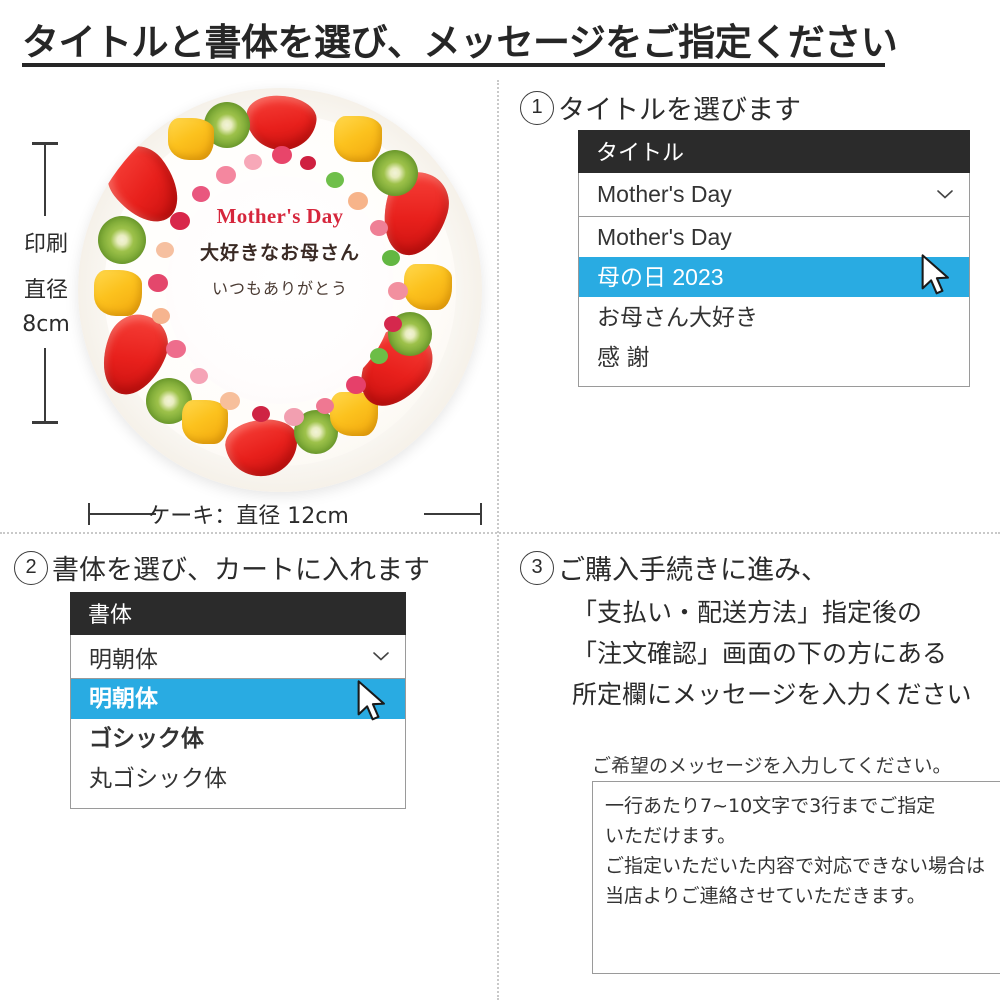 This screenshot has width=1000, height=1000. I want to click on step2-heading: 2 書体を選び、カートに入れます, so click(249, 567).